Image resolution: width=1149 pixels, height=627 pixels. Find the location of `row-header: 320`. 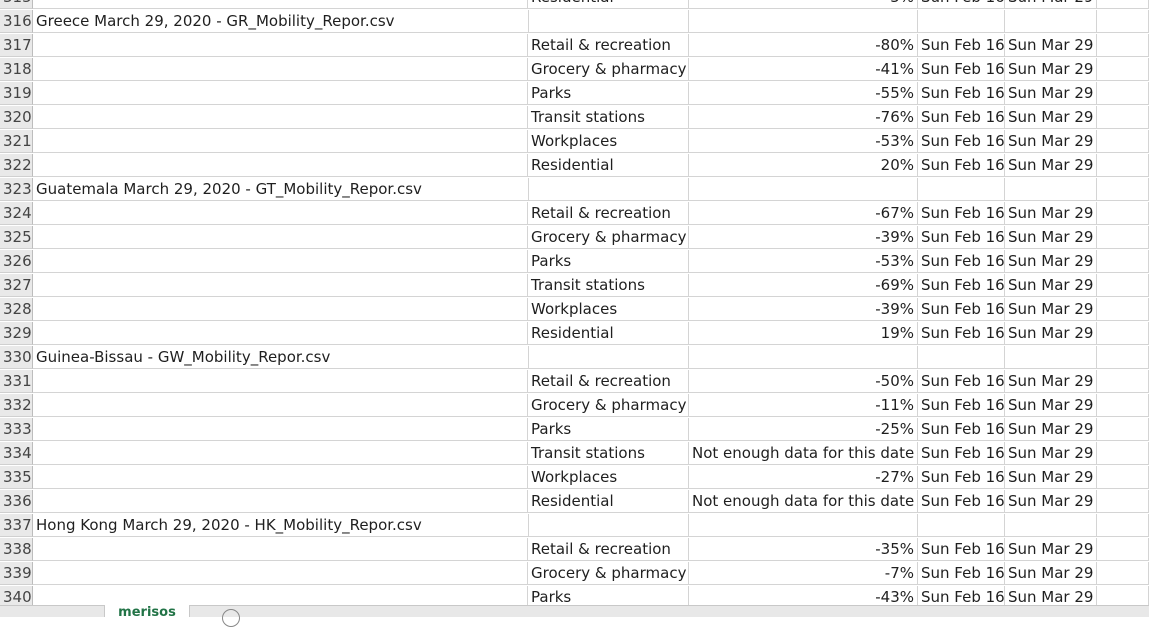

row-header: 320 is located at coordinates (16, 117).